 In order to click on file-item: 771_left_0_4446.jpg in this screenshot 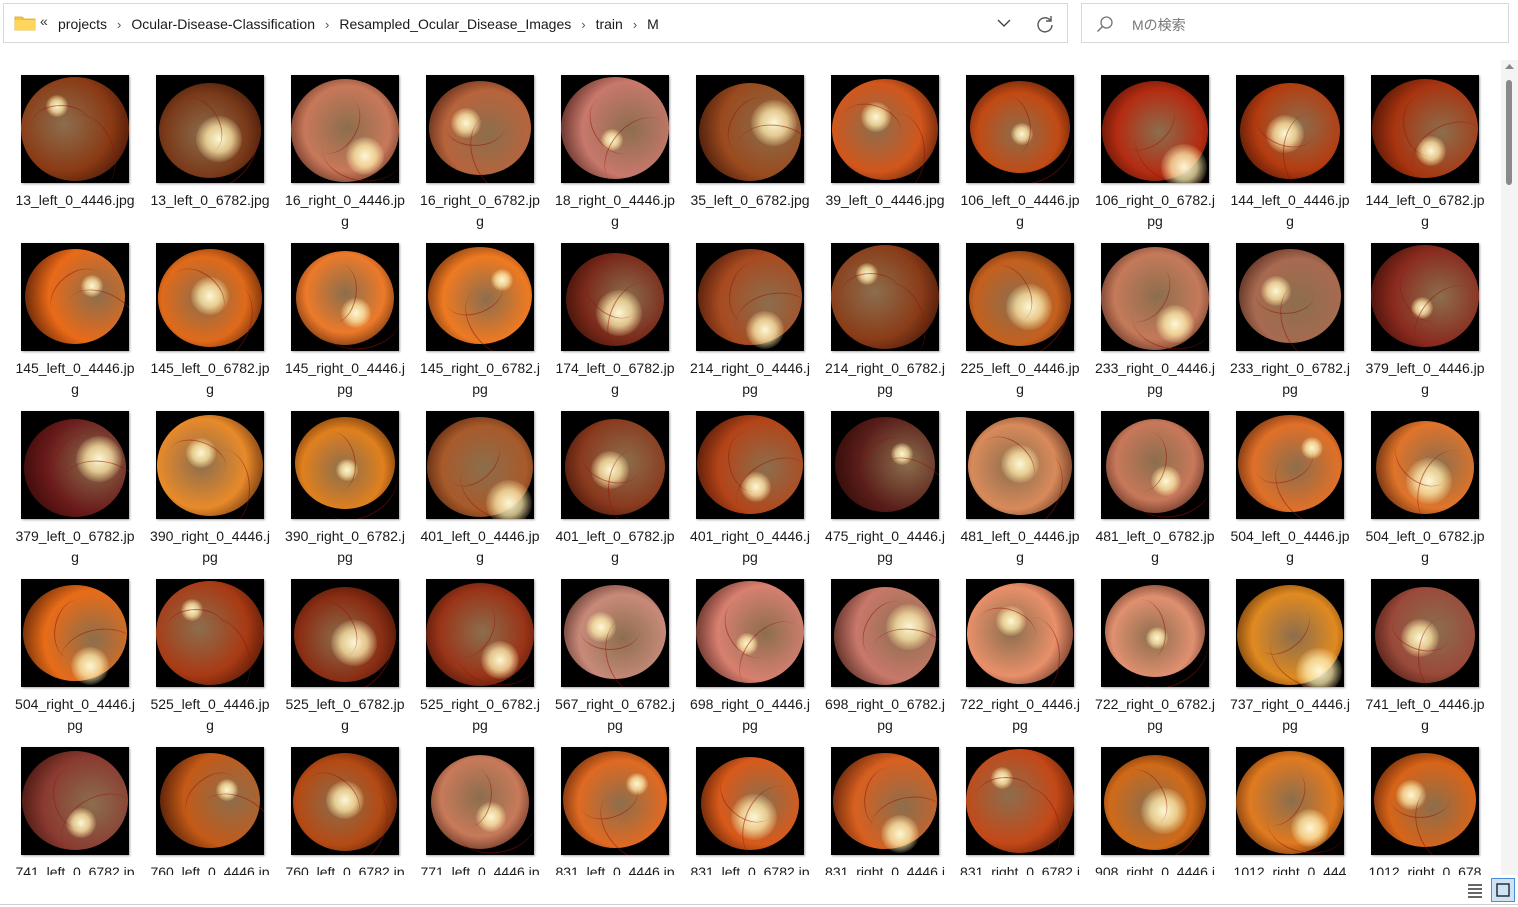, I will do `click(480, 803)`.